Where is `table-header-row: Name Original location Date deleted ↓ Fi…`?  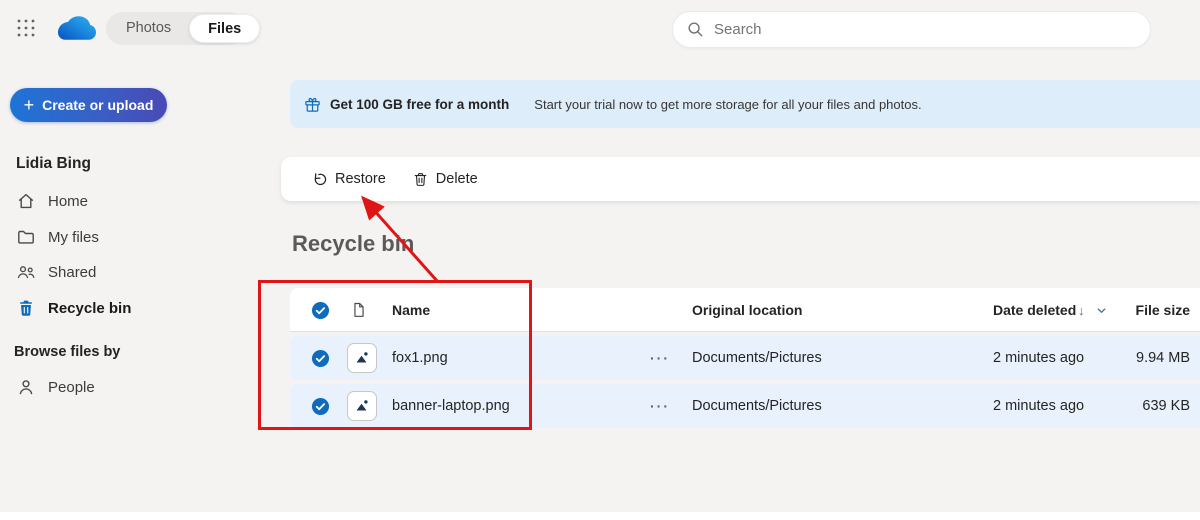 table-header-row: Name Original location Date deleted ↓ Fi… is located at coordinates (745, 310).